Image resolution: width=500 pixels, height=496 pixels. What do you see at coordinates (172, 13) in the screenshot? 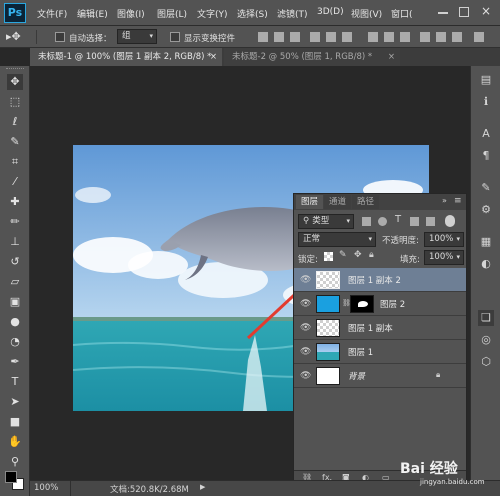
I see `menu-layer: 图层(L)` at bounding box center [172, 13].